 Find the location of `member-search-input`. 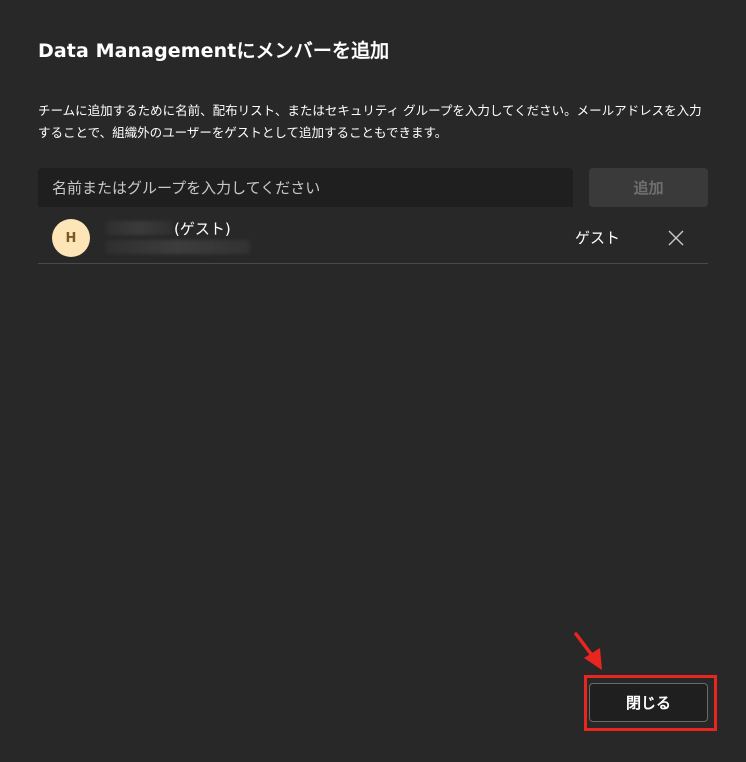

member-search-input is located at coordinates (305, 187).